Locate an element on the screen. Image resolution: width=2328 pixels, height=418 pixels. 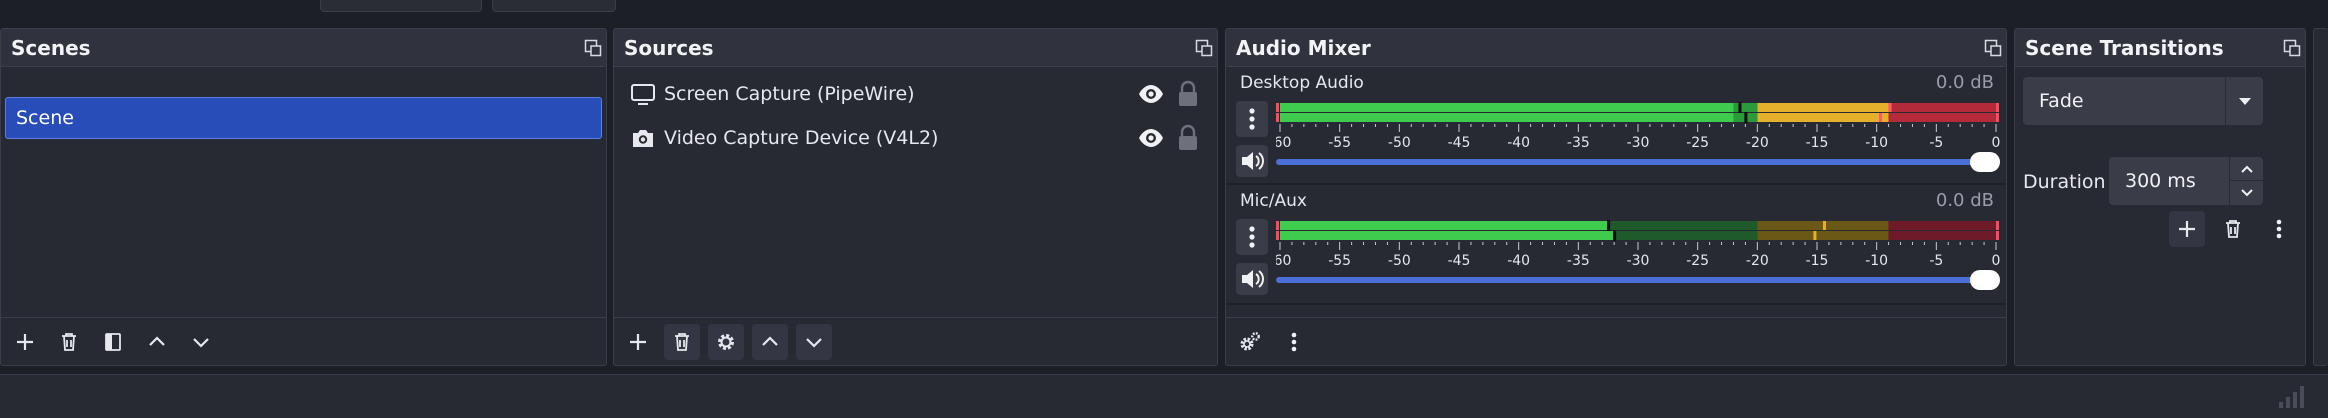
remove-scene-button is located at coordinates (69, 342).